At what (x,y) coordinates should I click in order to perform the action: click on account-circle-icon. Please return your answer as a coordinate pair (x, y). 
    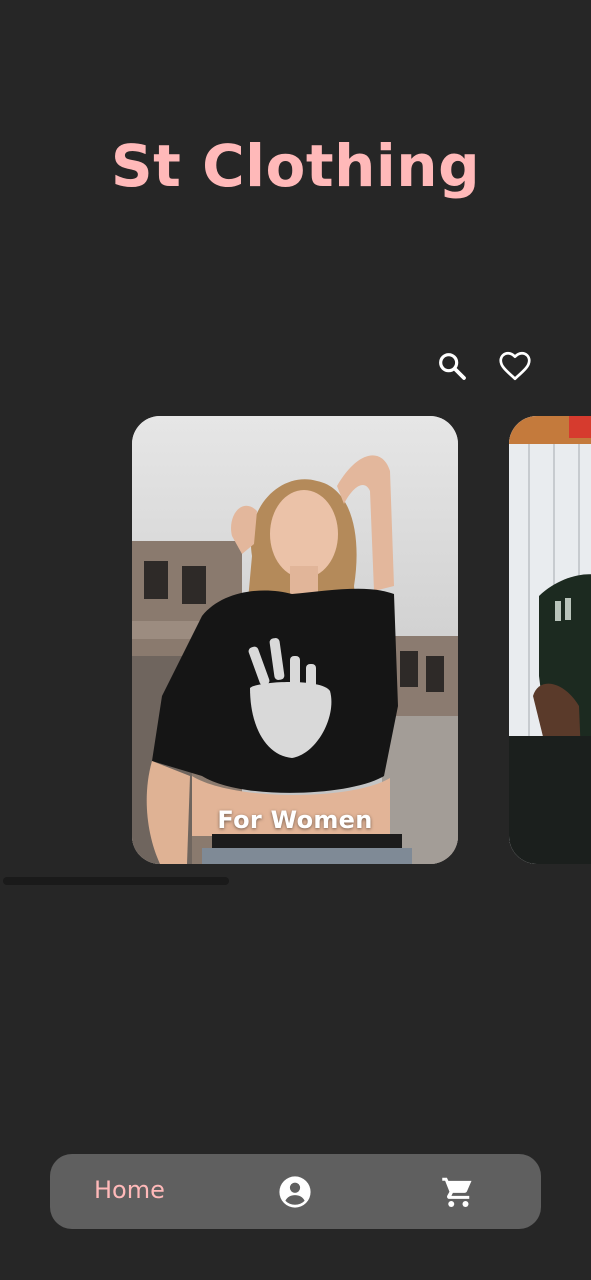
    Looking at the image, I should click on (295, 1192).